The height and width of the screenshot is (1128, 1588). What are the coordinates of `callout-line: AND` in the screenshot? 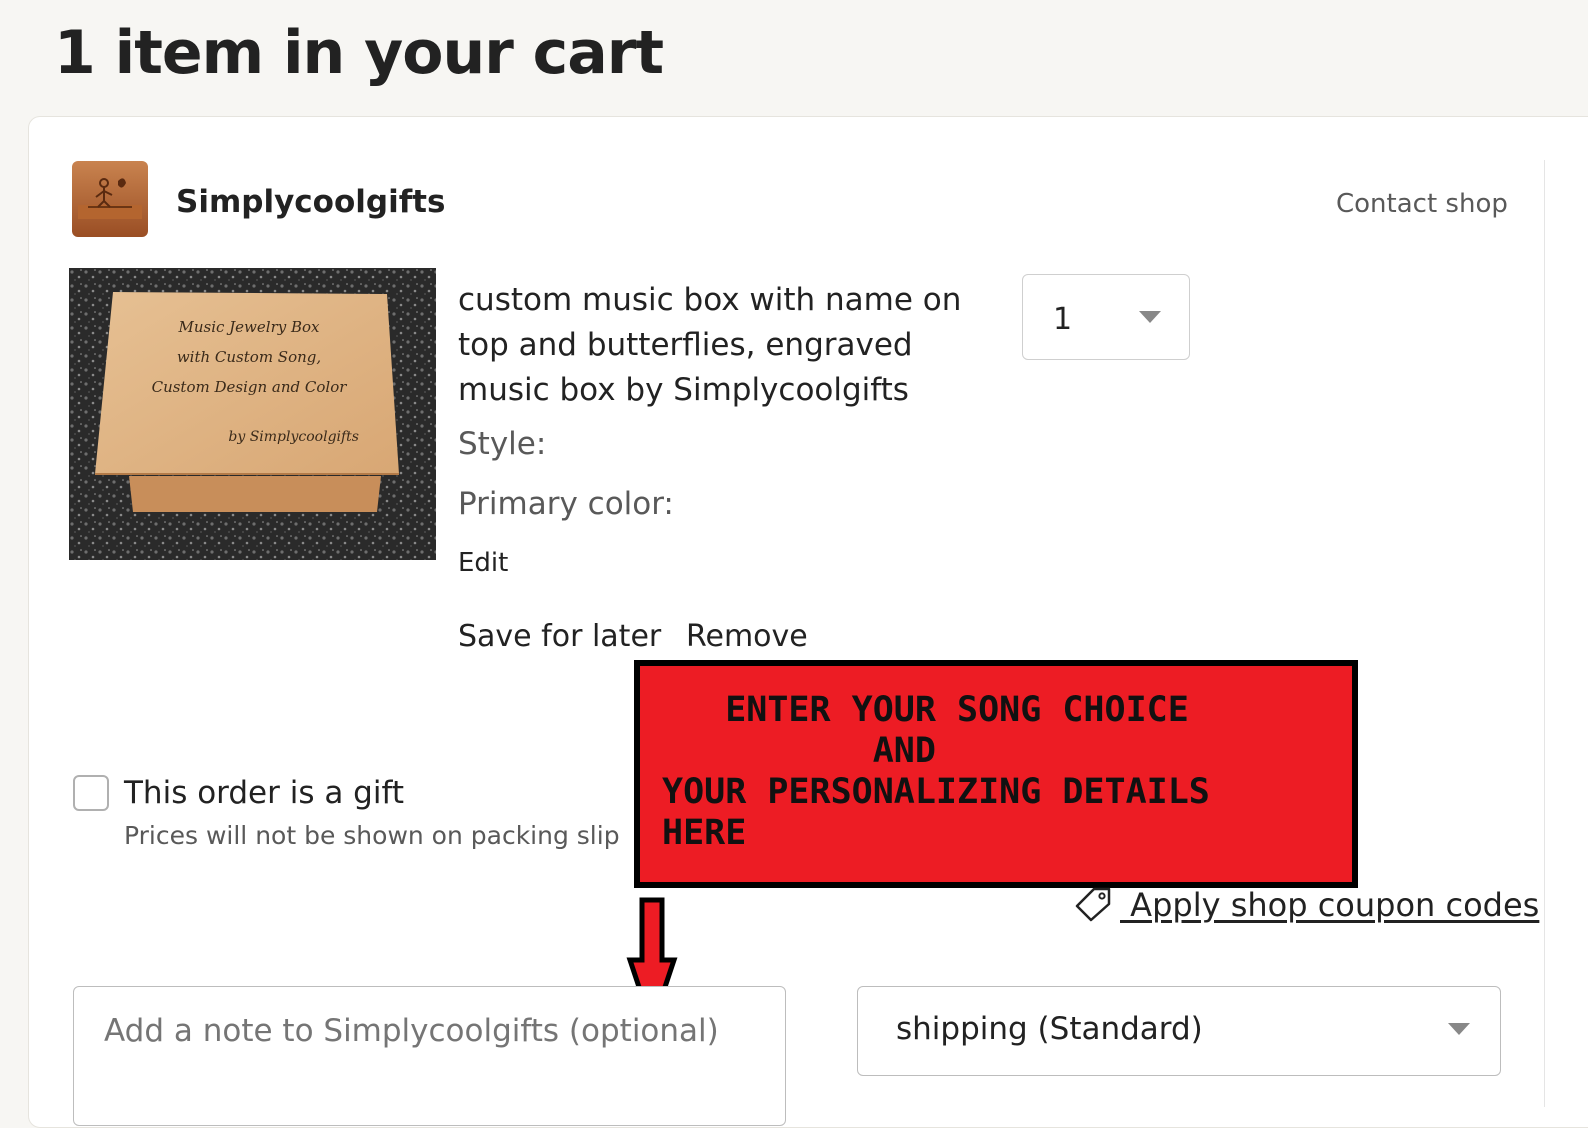 It's located at (799, 751).